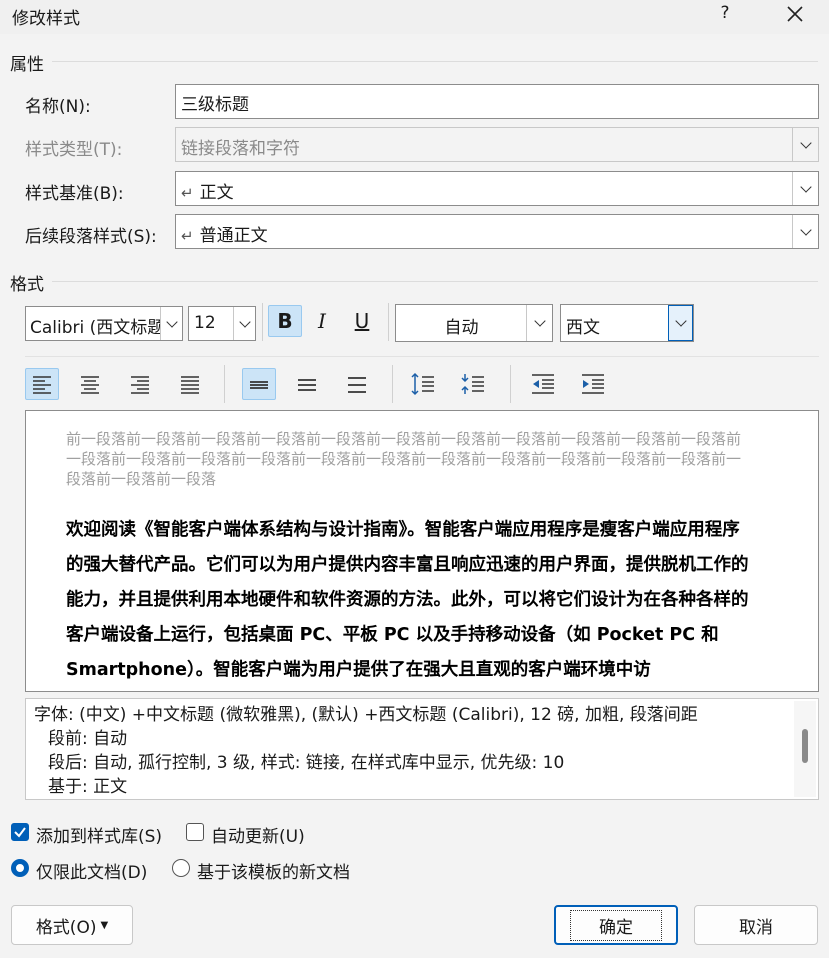  I want to click on auto-update-checkbox, so click(195, 832).